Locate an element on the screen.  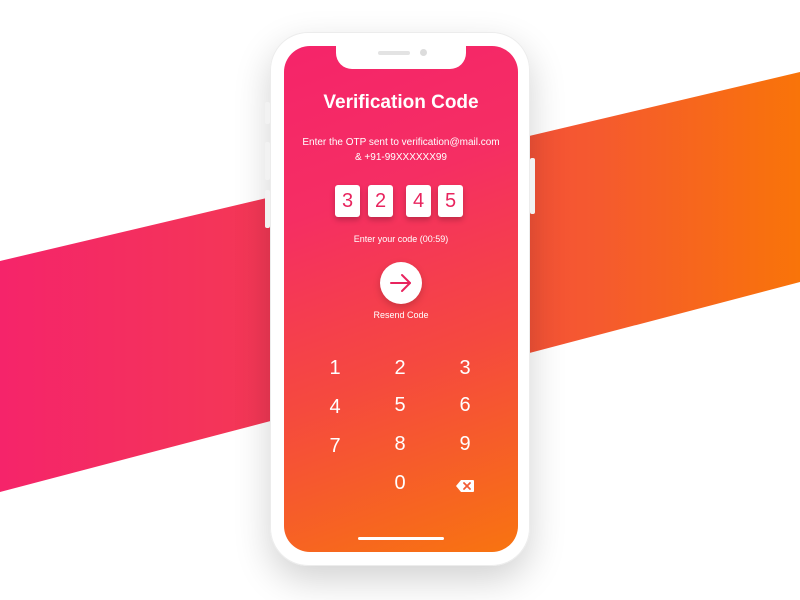
keypad-key-9: 9 is located at coordinates (465, 444).